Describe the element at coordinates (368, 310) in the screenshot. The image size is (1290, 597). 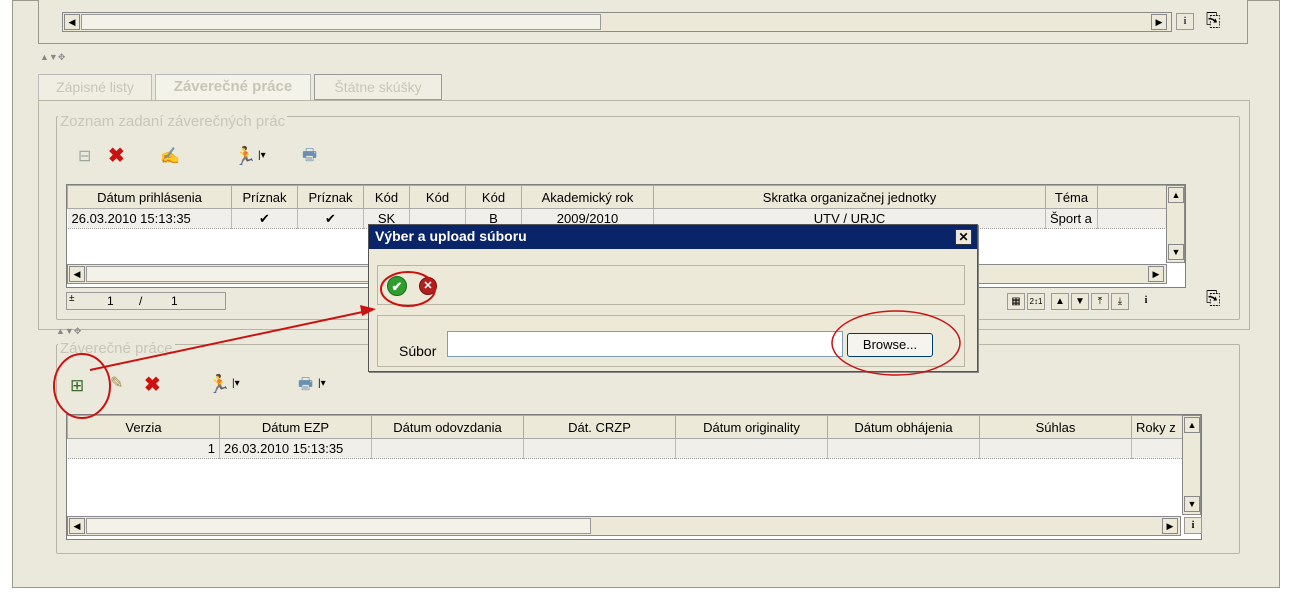
I see `annotation-arrow-head` at that location.